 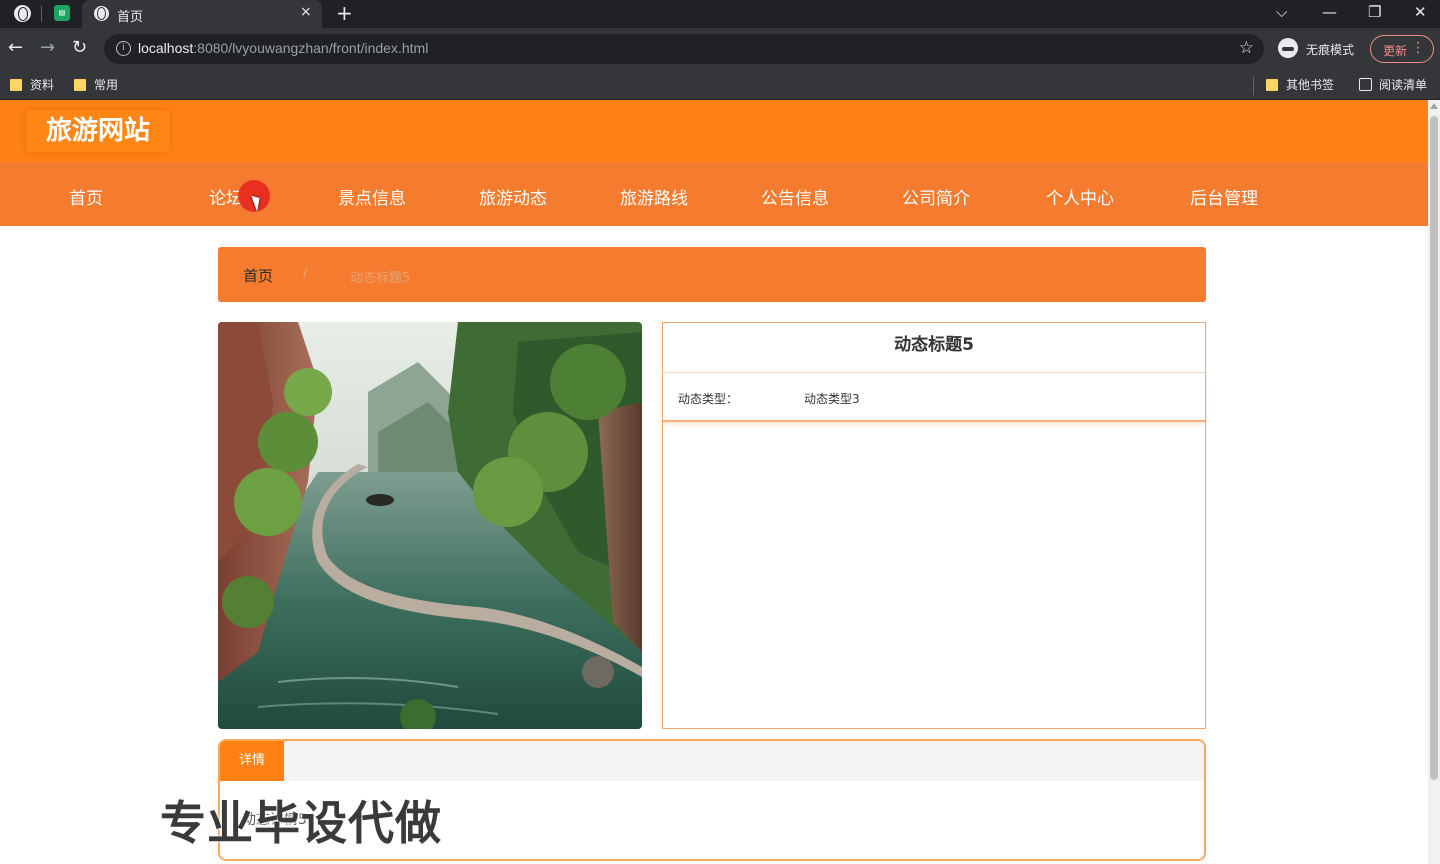 I want to click on site-logo: 旅游网站, so click(x=98, y=131).